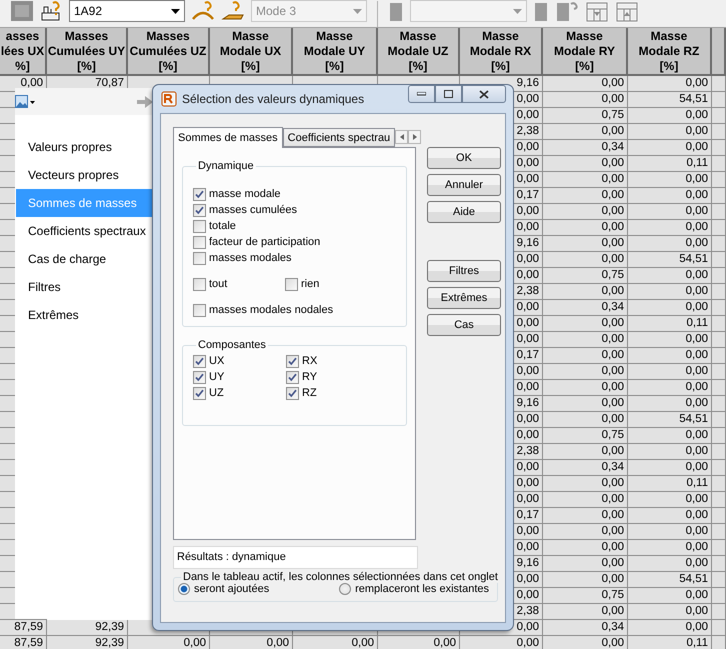  What do you see at coordinates (335, 52) in the screenshot?
I see `column-header: Masse Modale UY [%]` at bounding box center [335, 52].